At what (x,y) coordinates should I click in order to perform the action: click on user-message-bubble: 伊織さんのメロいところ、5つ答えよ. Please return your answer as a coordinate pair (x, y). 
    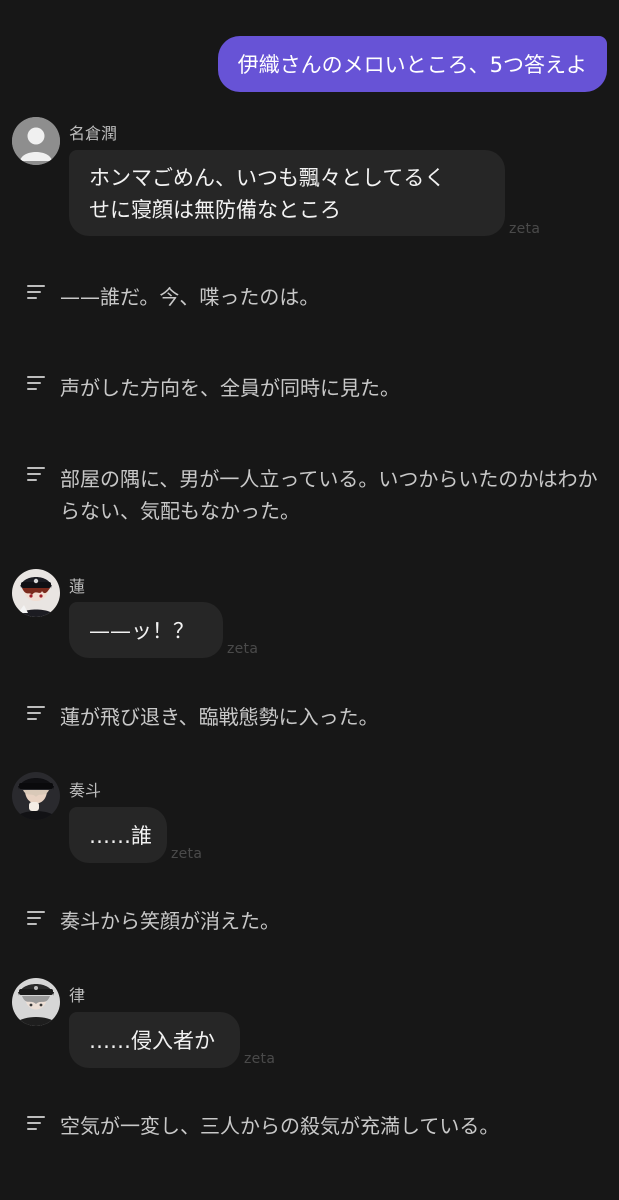
    Looking at the image, I should click on (412, 64).